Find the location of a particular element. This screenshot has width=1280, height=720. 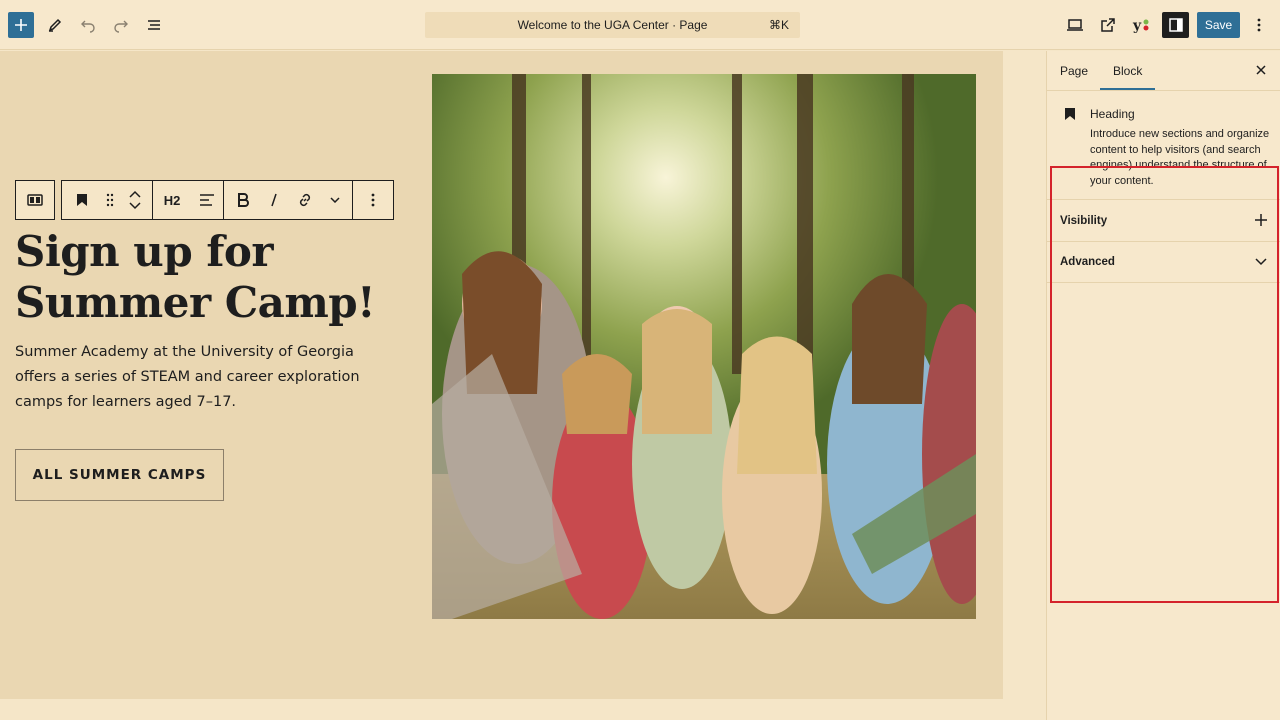

desktop-preview-icon is located at coordinates (1075, 25).